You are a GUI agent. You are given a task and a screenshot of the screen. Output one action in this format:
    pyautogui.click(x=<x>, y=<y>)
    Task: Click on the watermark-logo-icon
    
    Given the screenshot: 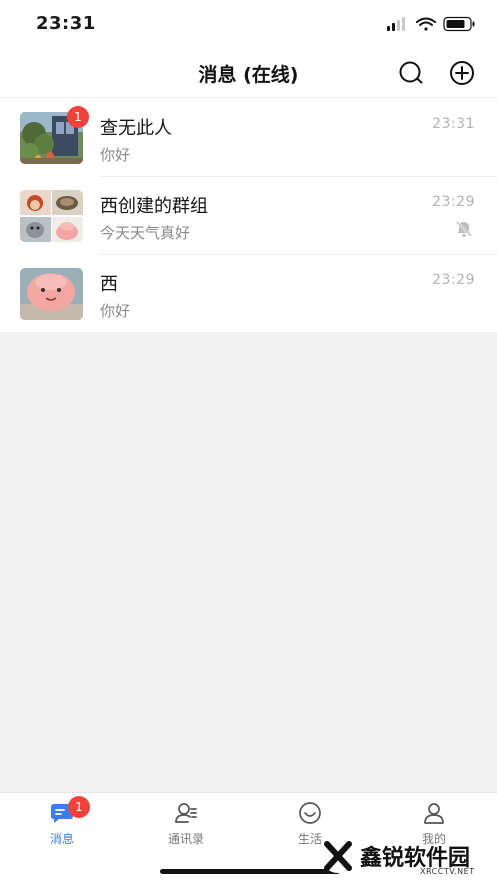 What is the action you would take?
    pyautogui.click(x=338, y=856)
    